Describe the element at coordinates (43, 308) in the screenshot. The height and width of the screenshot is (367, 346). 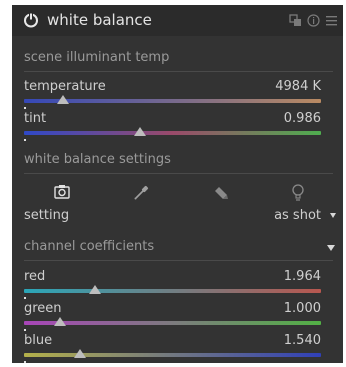
I see `green-label: green` at that location.